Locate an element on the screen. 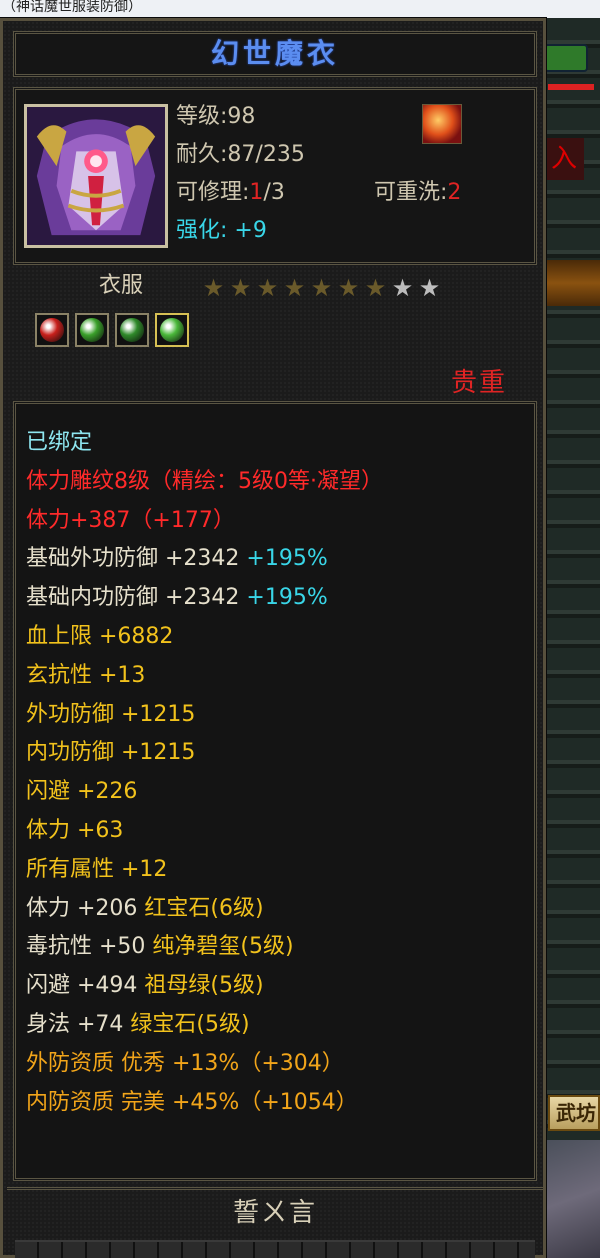 This screenshot has height=1258, width=600. attribute-text: 内功防御 +1215 is located at coordinates (111, 753).